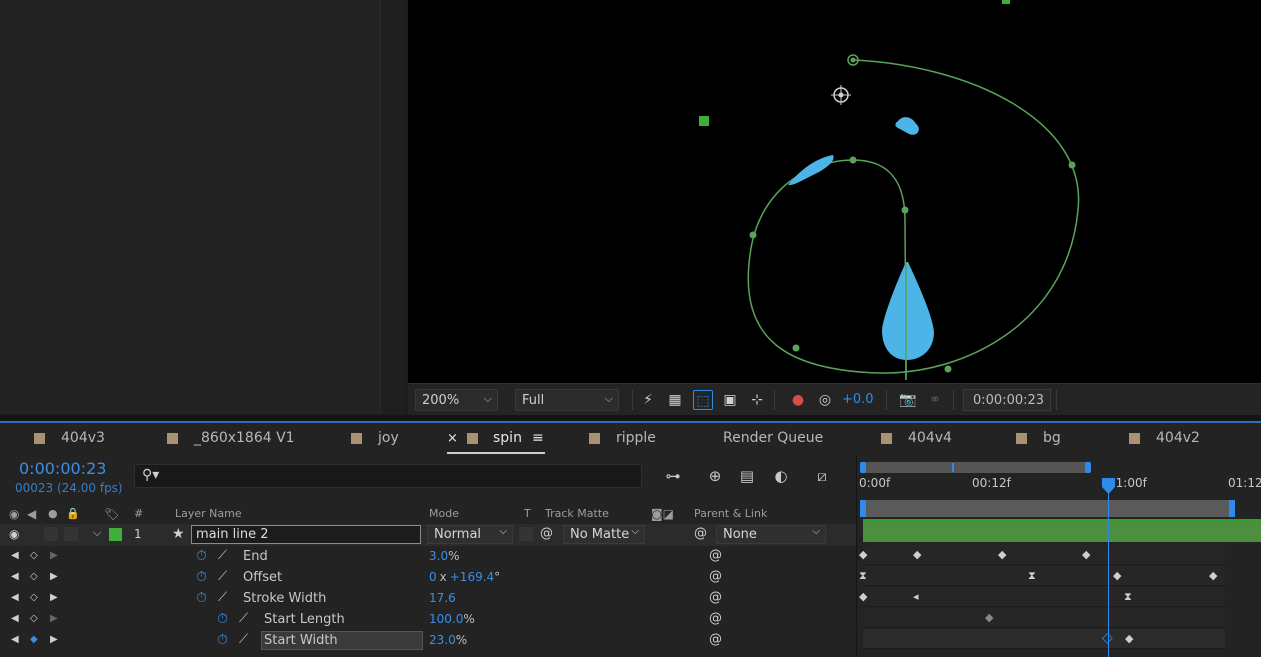  What do you see at coordinates (858, 399) in the screenshot?
I see `exposure-value: +0.0` at bounding box center [858, 399].